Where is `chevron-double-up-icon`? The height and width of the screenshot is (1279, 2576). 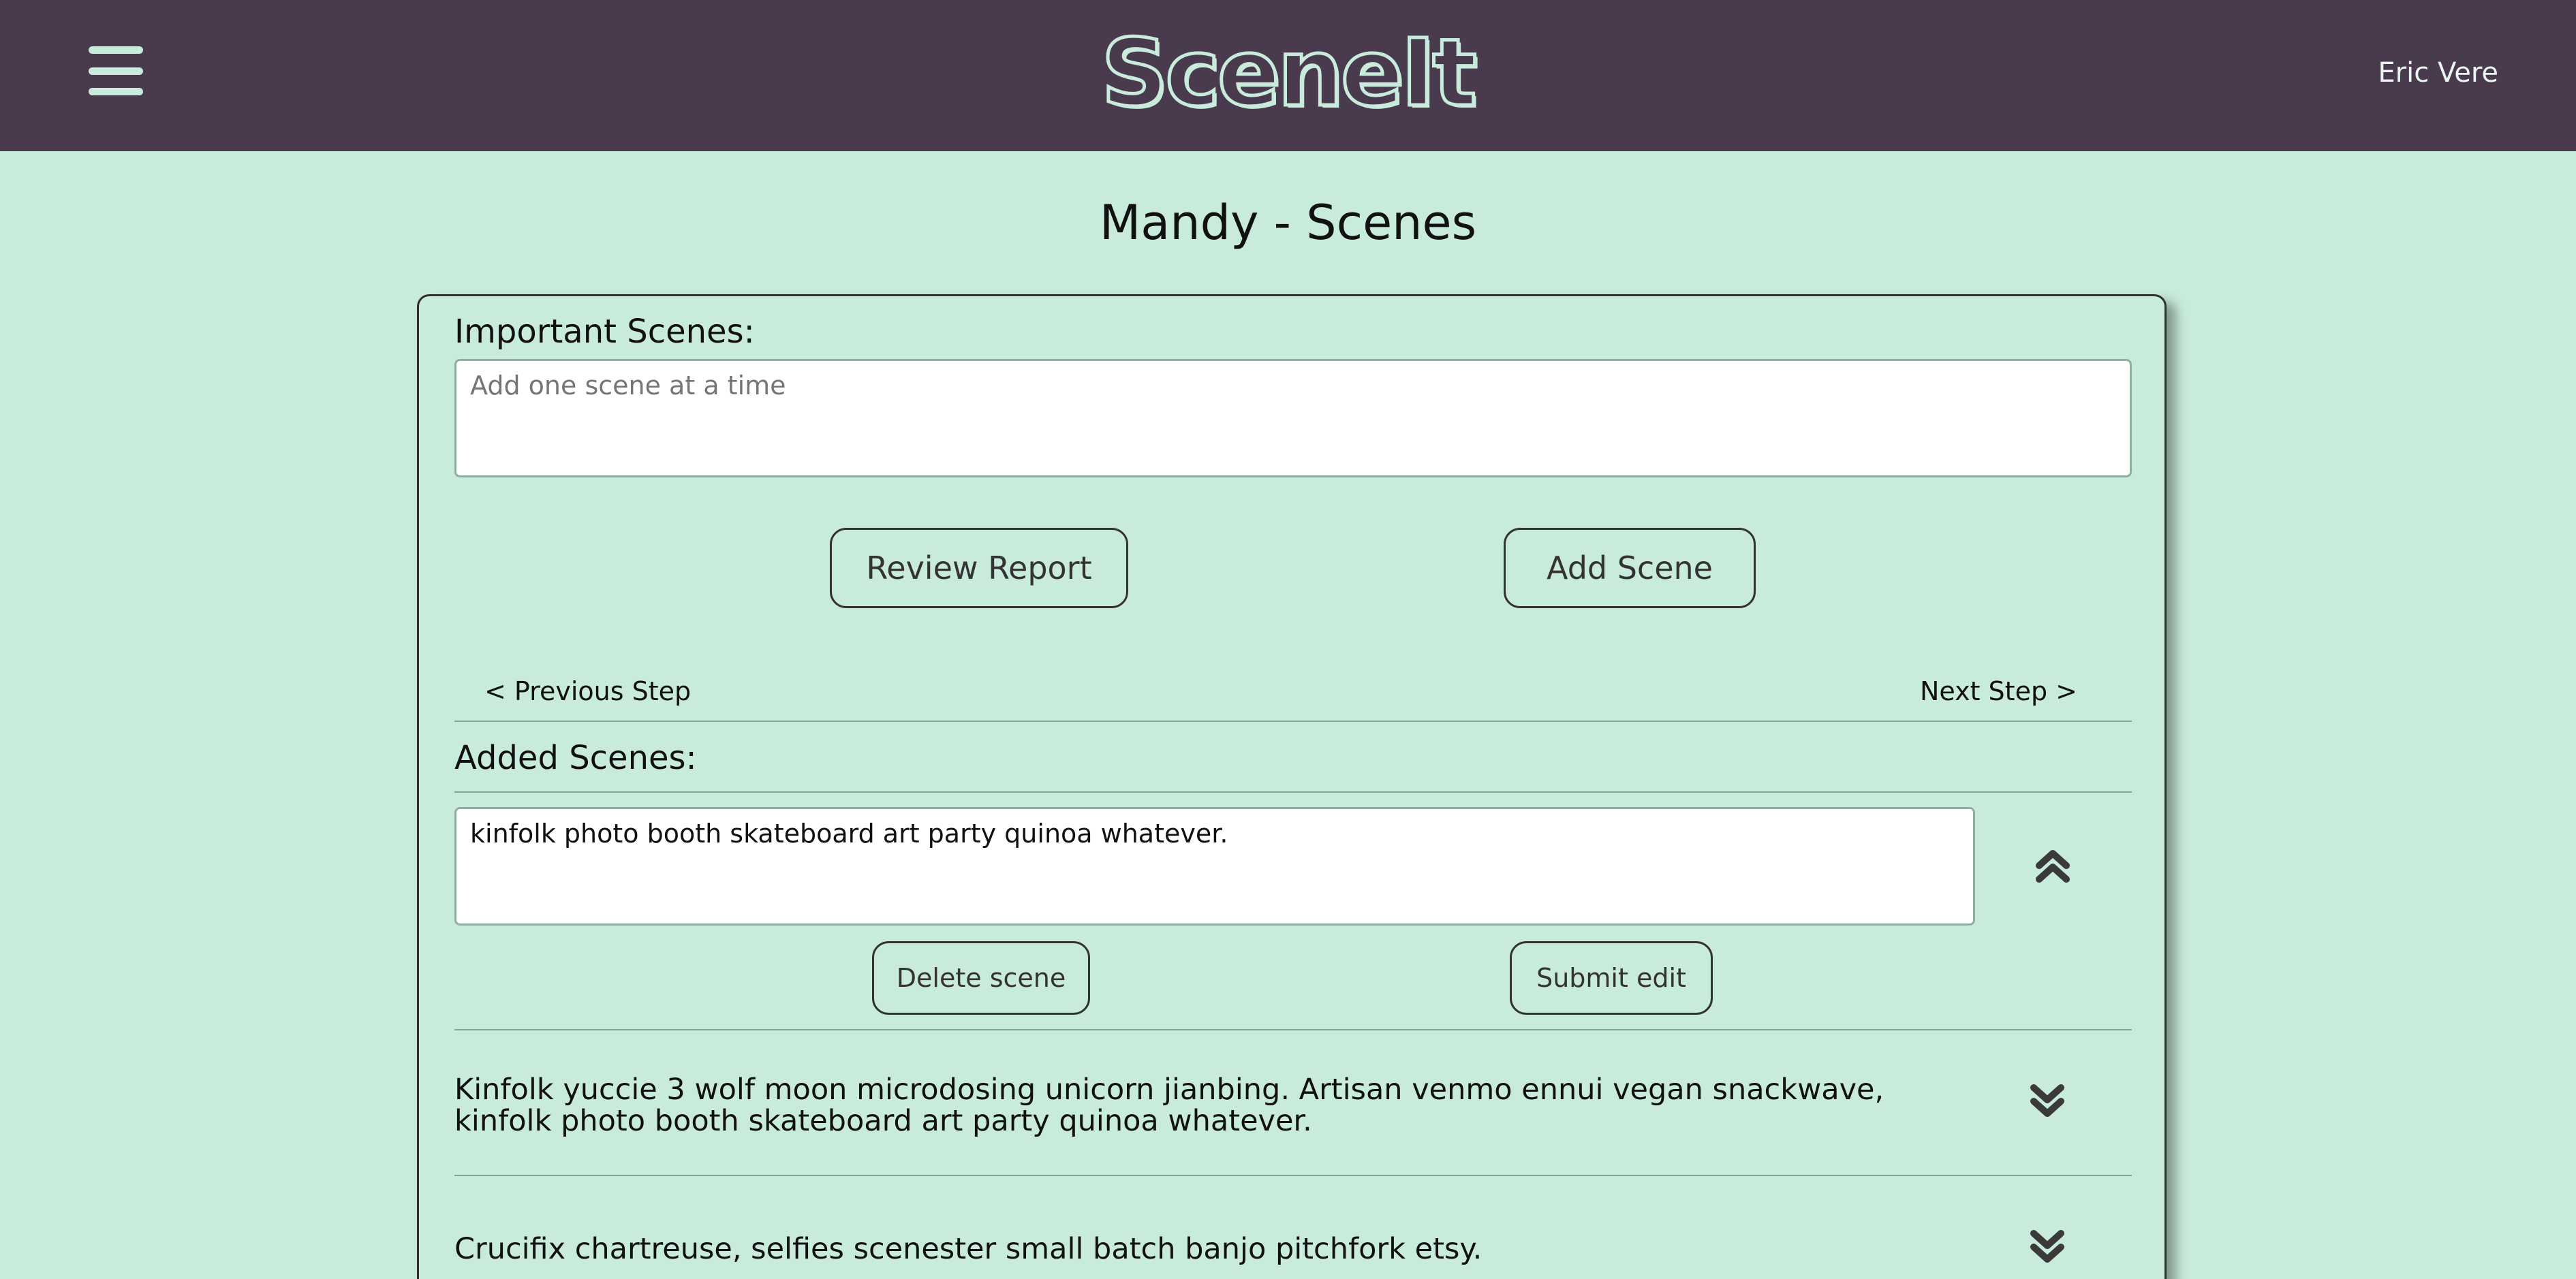
chevron-double-up-icon is located at coordinates (2052, 865).